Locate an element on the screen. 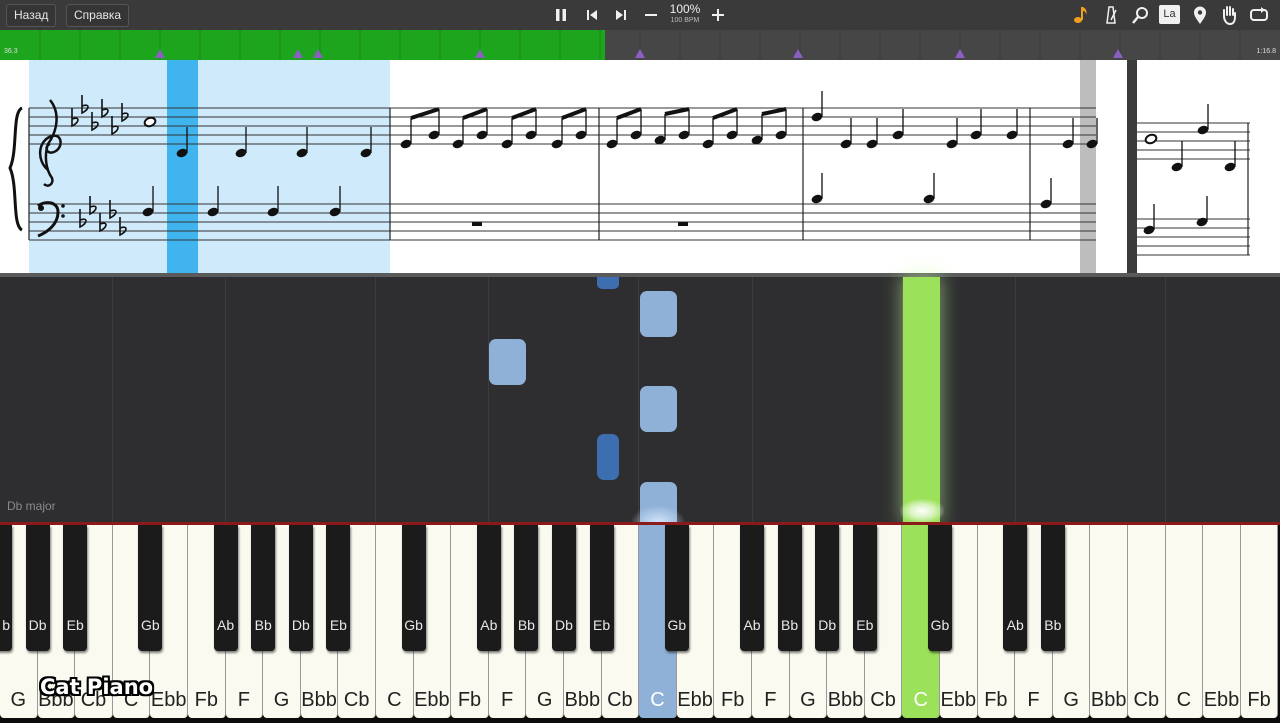 The image size is (1280, 723). prev-icon is located at coordinates (592, 15).